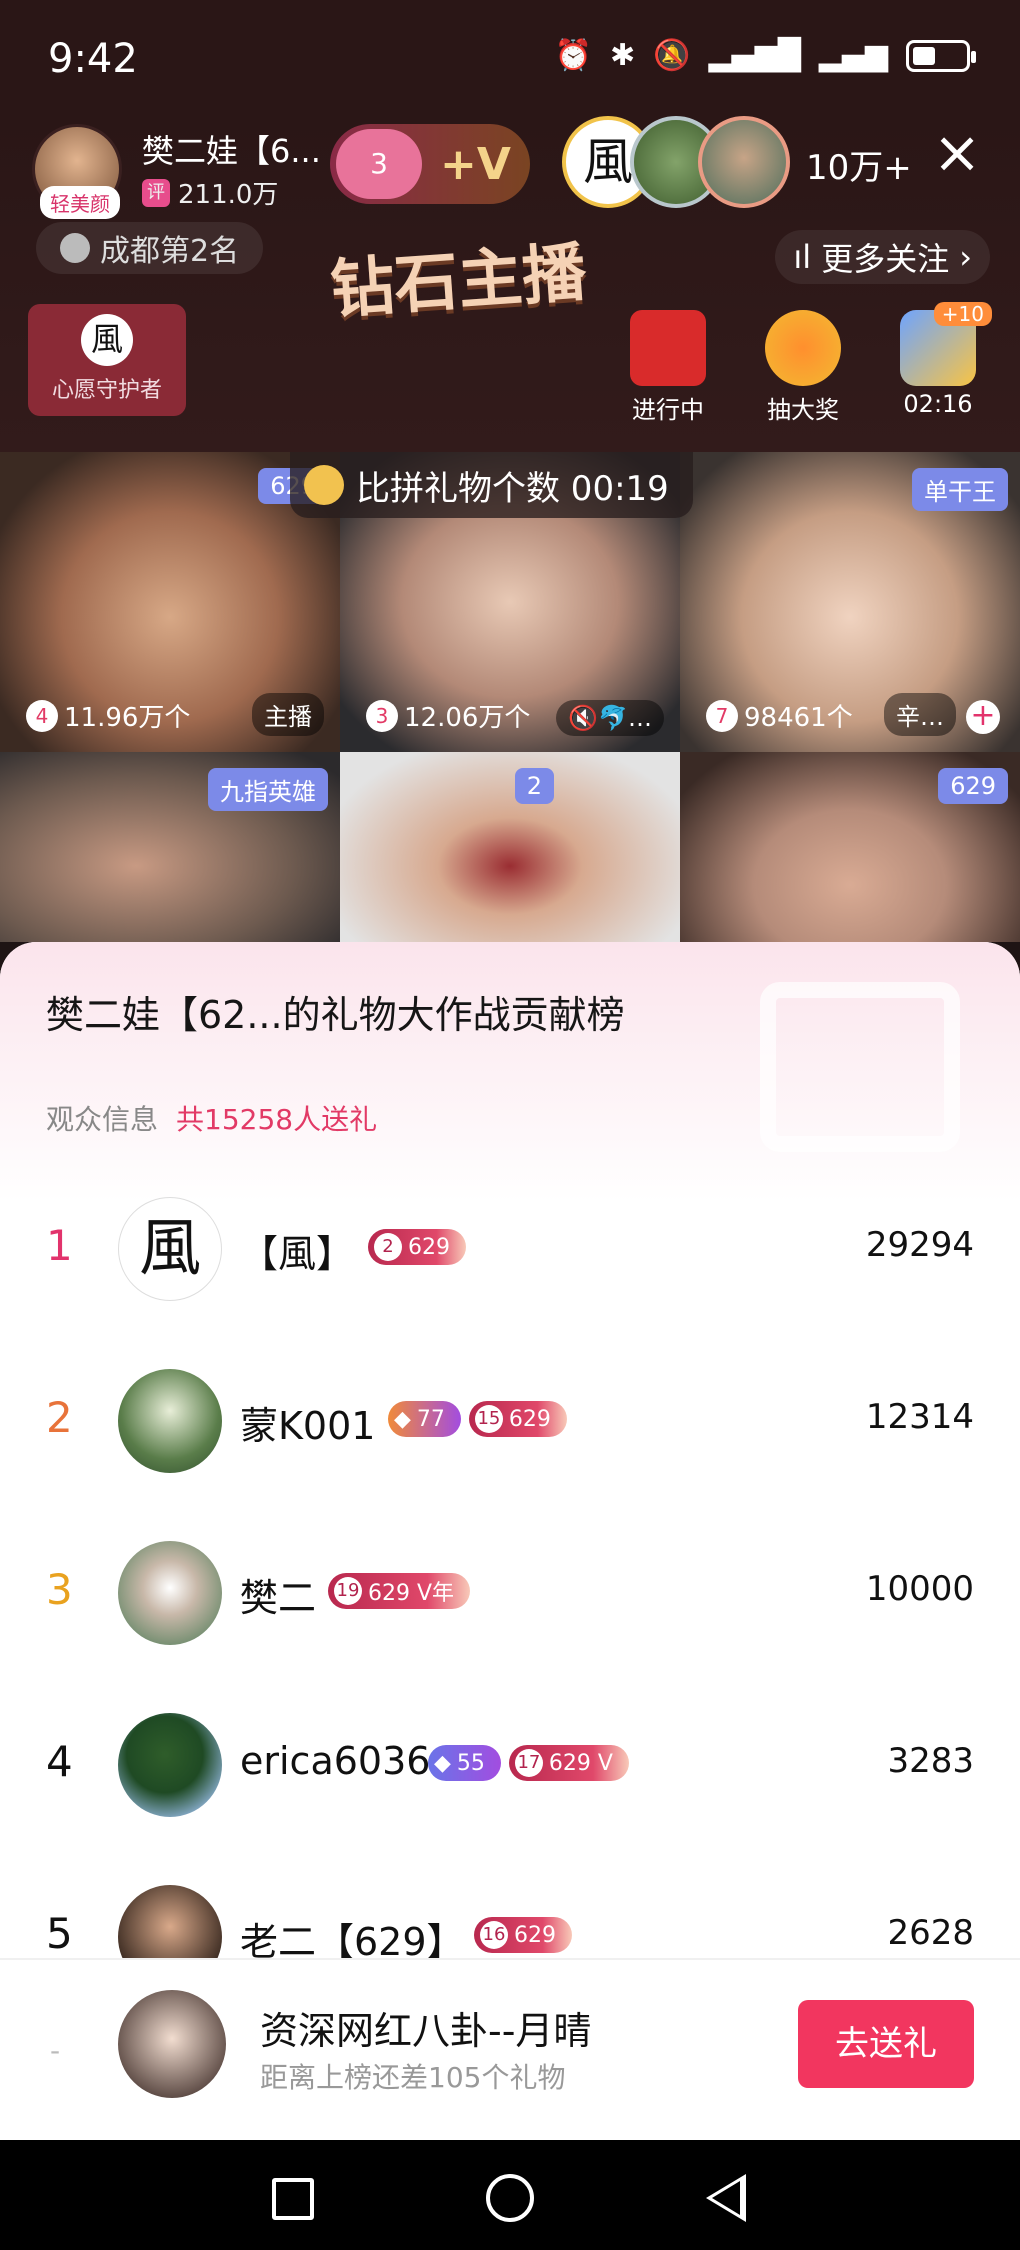  What do you see at coordinates (268, 789) in the screenshot?
I see `tile-tag: 九指英雄` at bounding box center [268, 789].